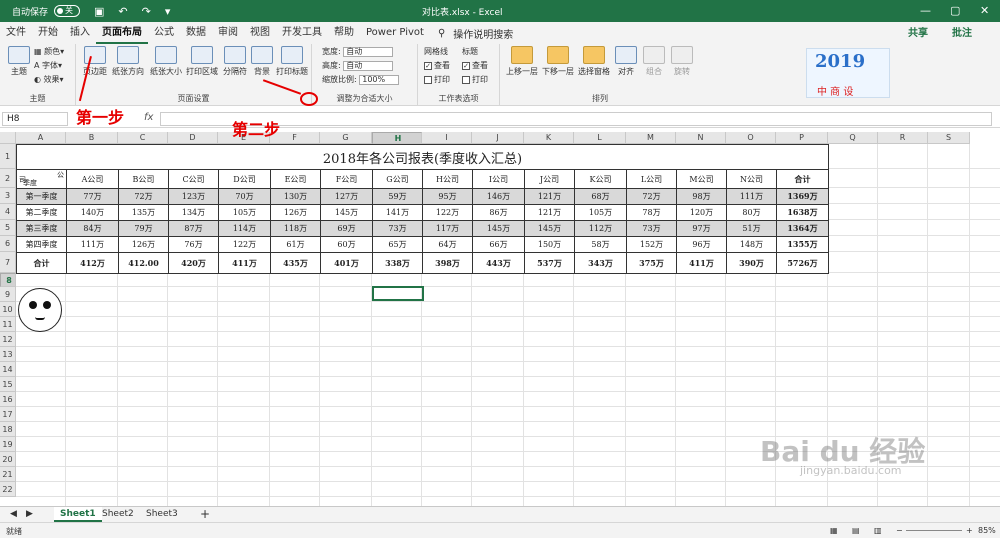  I want to click on total-cell: 412万, so click(92, 263).